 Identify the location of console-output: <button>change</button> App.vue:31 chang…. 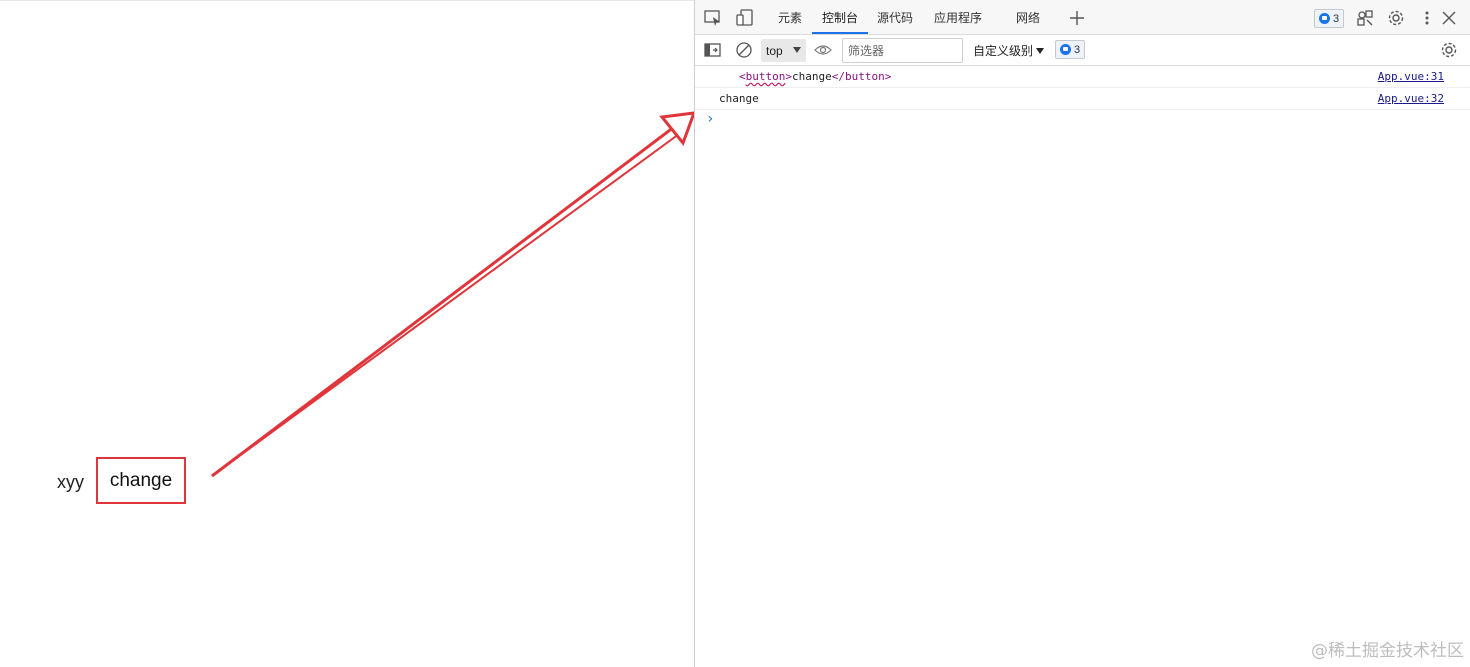
(1082, 96).